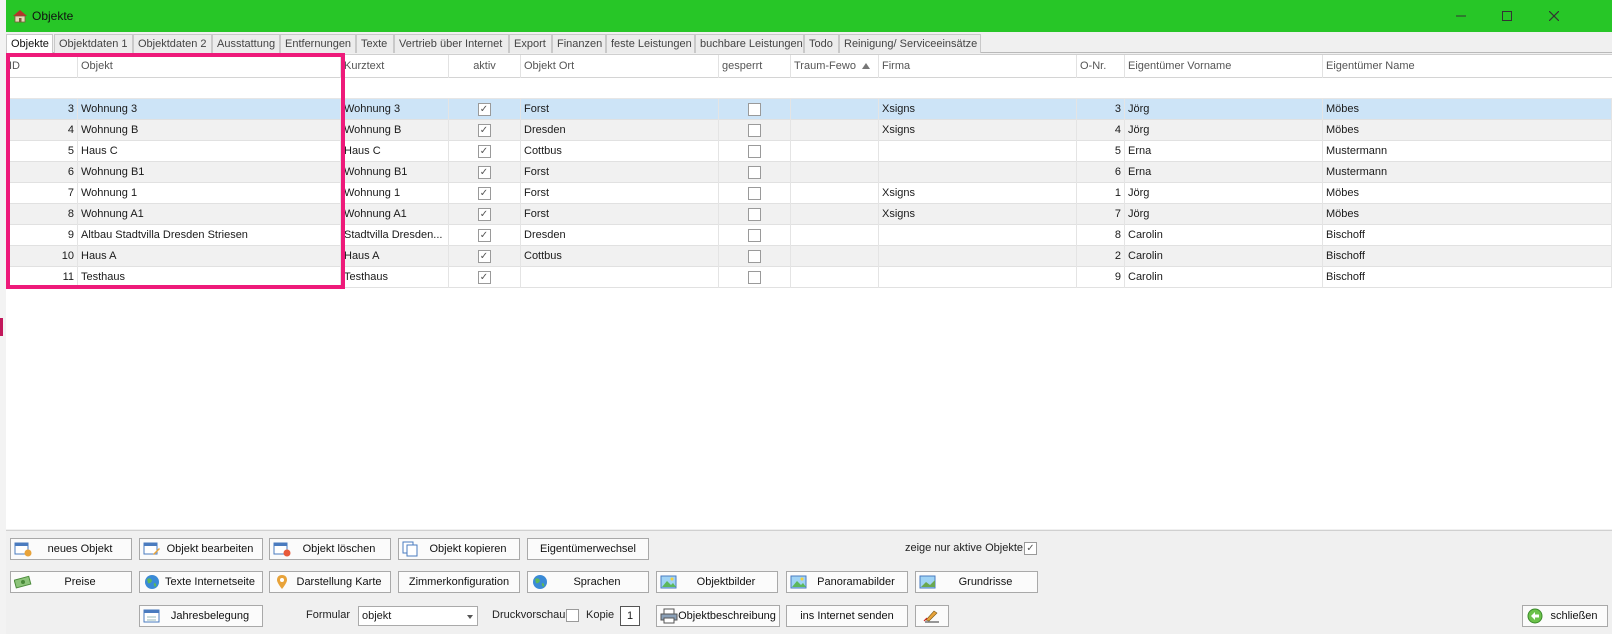  Describe the element at coordinates (23, 582) in the screenshot. I see `money-icon` at that location.